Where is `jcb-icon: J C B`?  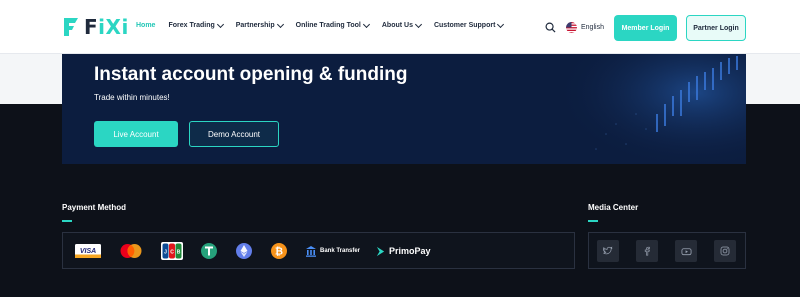 jcb-icon: J C B is located at coordinates (172, 251).